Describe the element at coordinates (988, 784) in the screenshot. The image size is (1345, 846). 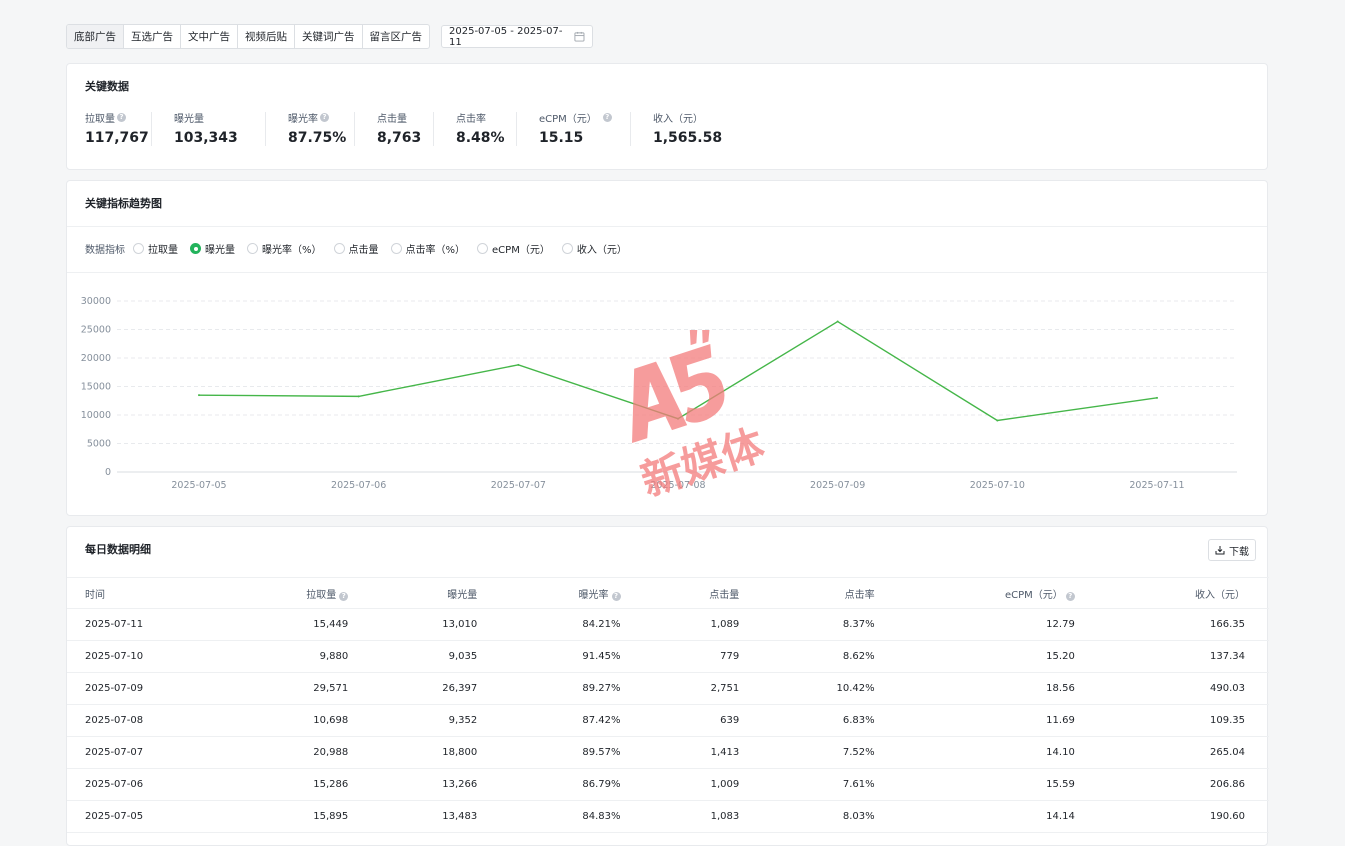
I see `table-cell: 15.59` at that location.